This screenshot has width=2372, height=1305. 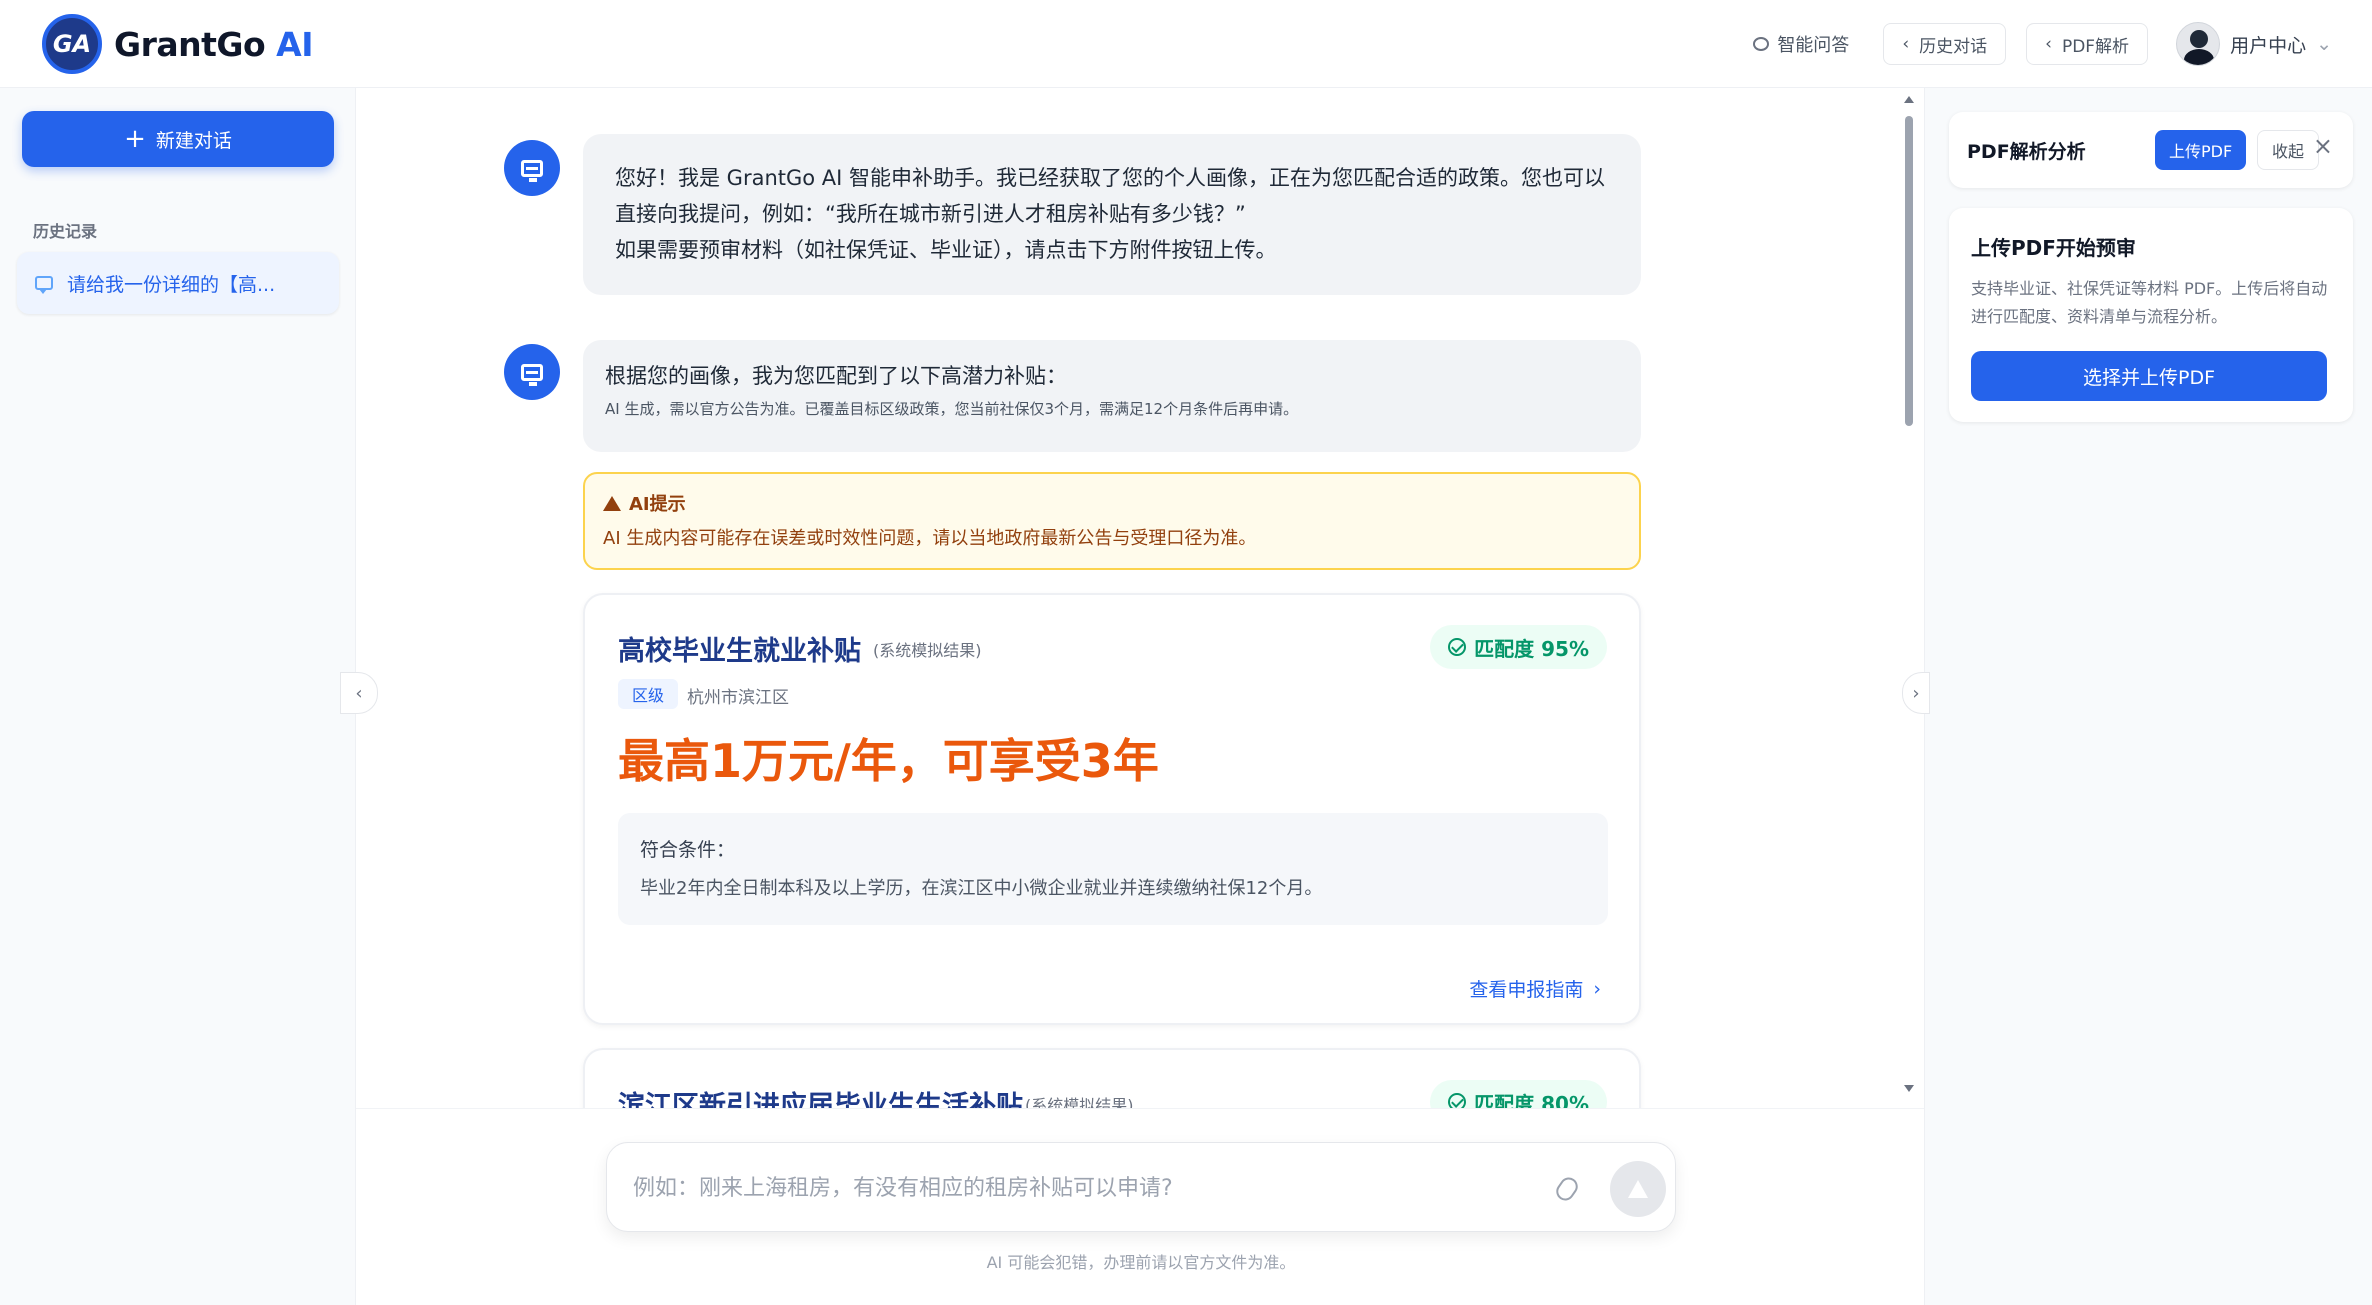 I want to click on warning-title: AI提示, so click(x=657, y=504).